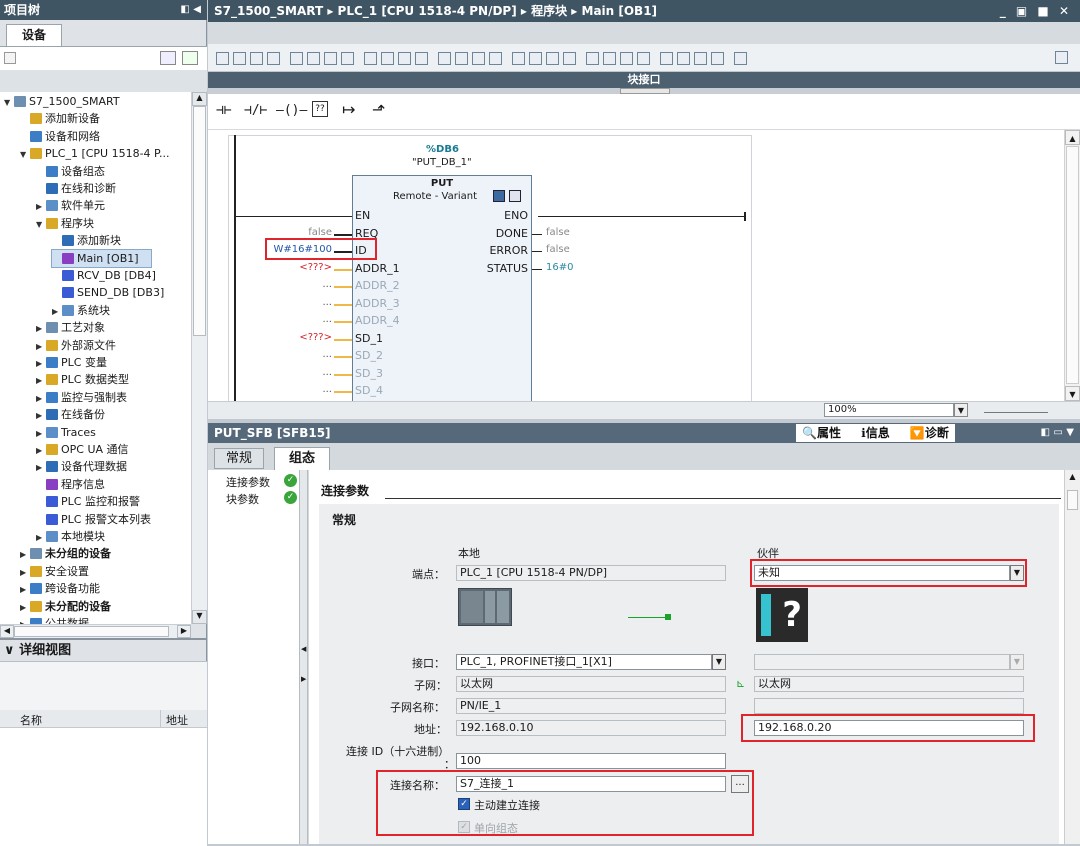 The width and height of the screenshot is (1080, 846). What do you see at coordinates (315, 267) in the screenshot?
I see `input-value-addr_1: <???>` at bounding box center [315, 267].